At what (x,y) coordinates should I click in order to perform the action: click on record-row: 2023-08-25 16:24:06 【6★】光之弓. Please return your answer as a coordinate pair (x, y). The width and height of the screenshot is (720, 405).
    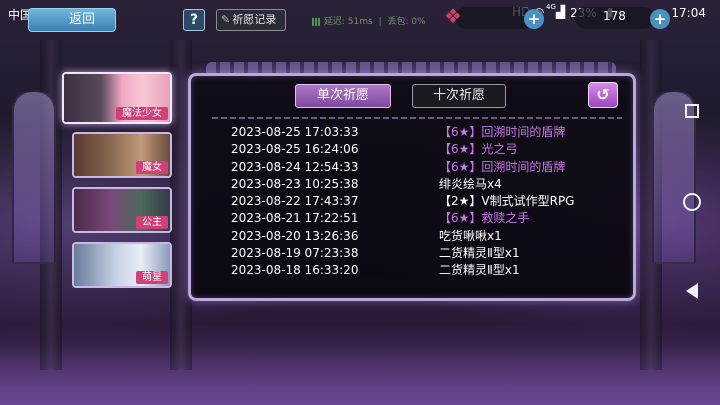
    Looking at the image, I should click on (417, 149).